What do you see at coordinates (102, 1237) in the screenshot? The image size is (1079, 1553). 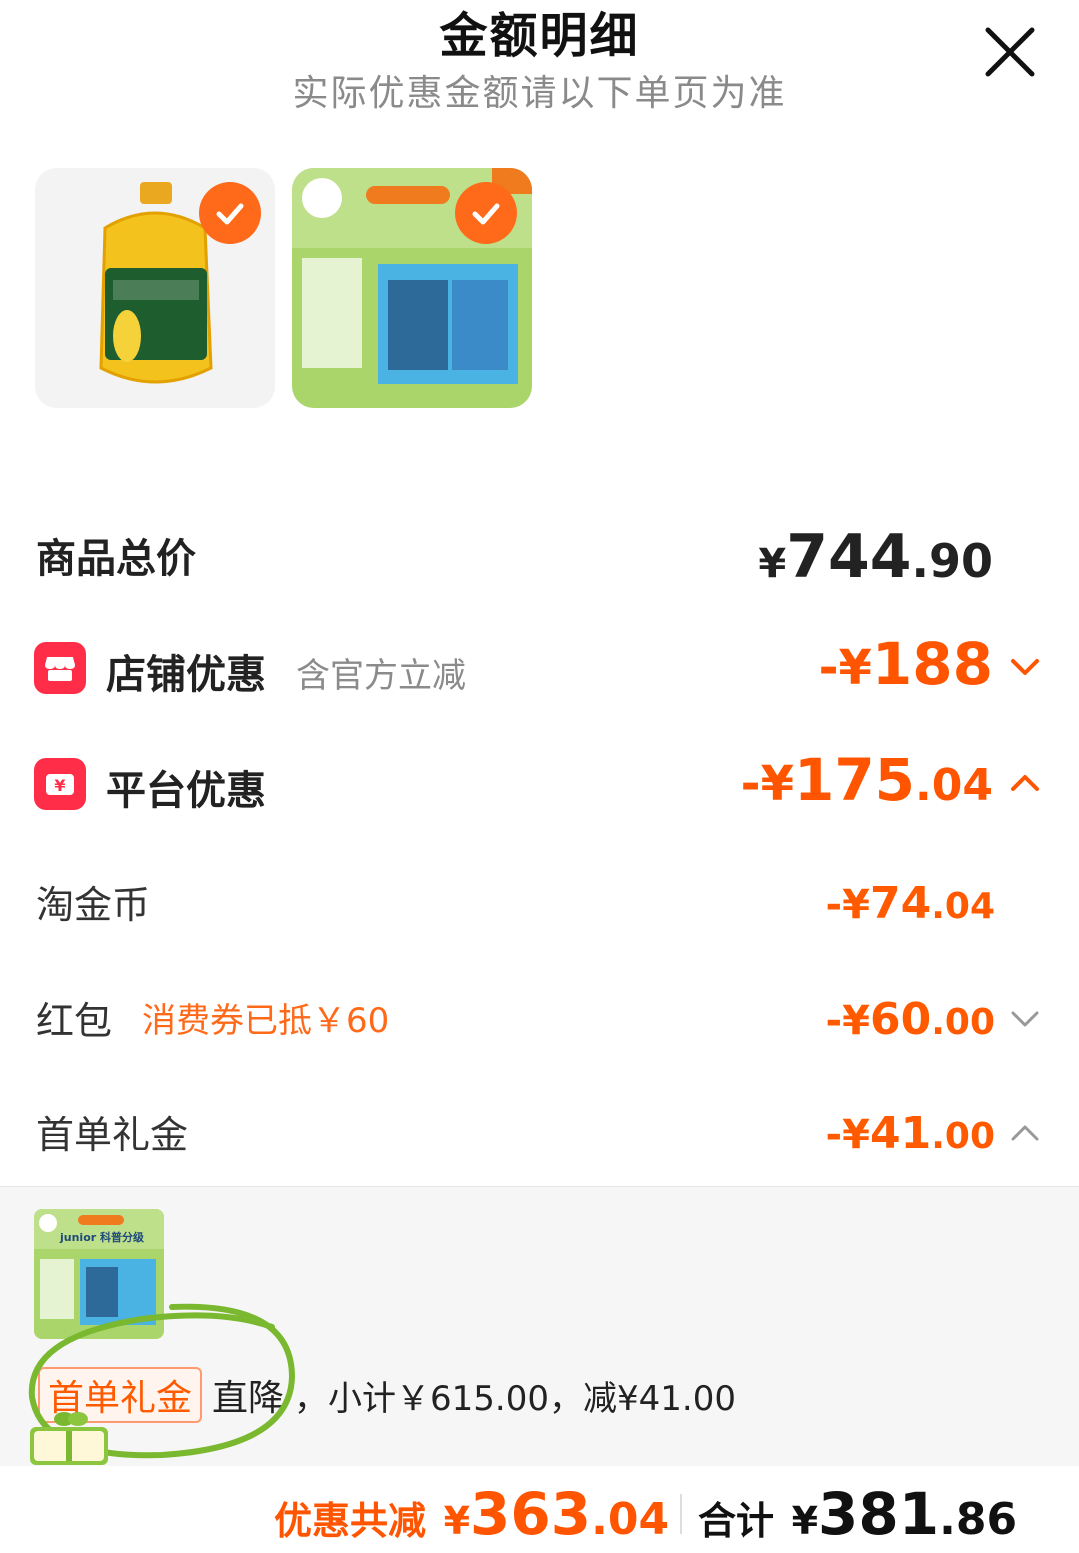 I see `detail-product-title: junior 科普分级` at bounding box center [102, 1237].